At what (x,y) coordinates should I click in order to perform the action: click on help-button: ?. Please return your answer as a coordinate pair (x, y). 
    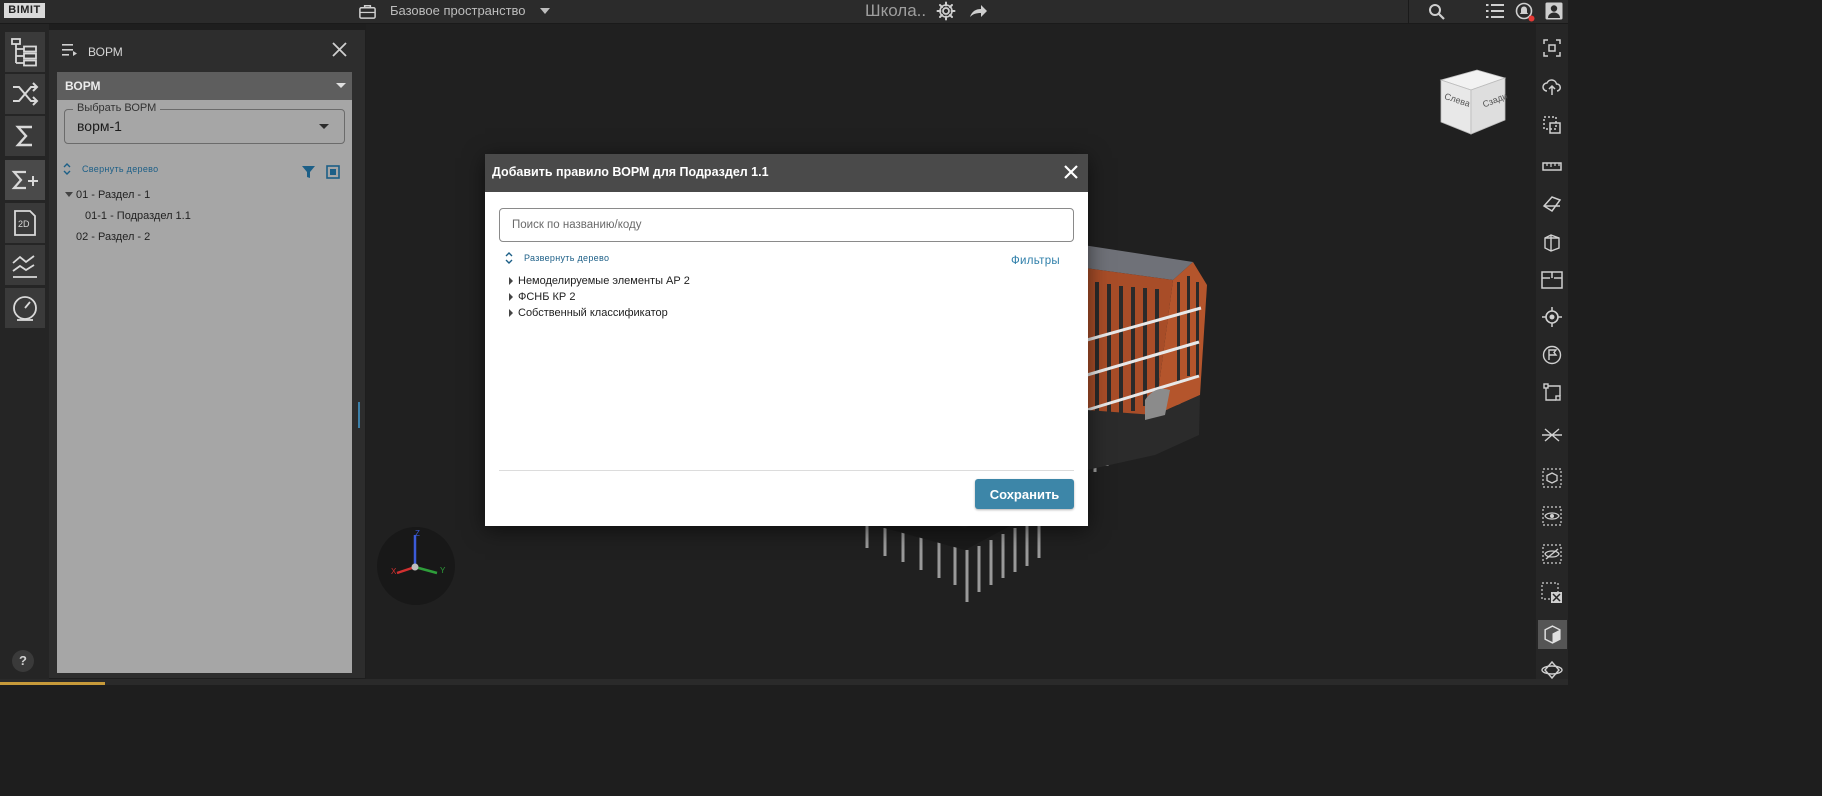
    Looking at the image, I should click on (23, 661).